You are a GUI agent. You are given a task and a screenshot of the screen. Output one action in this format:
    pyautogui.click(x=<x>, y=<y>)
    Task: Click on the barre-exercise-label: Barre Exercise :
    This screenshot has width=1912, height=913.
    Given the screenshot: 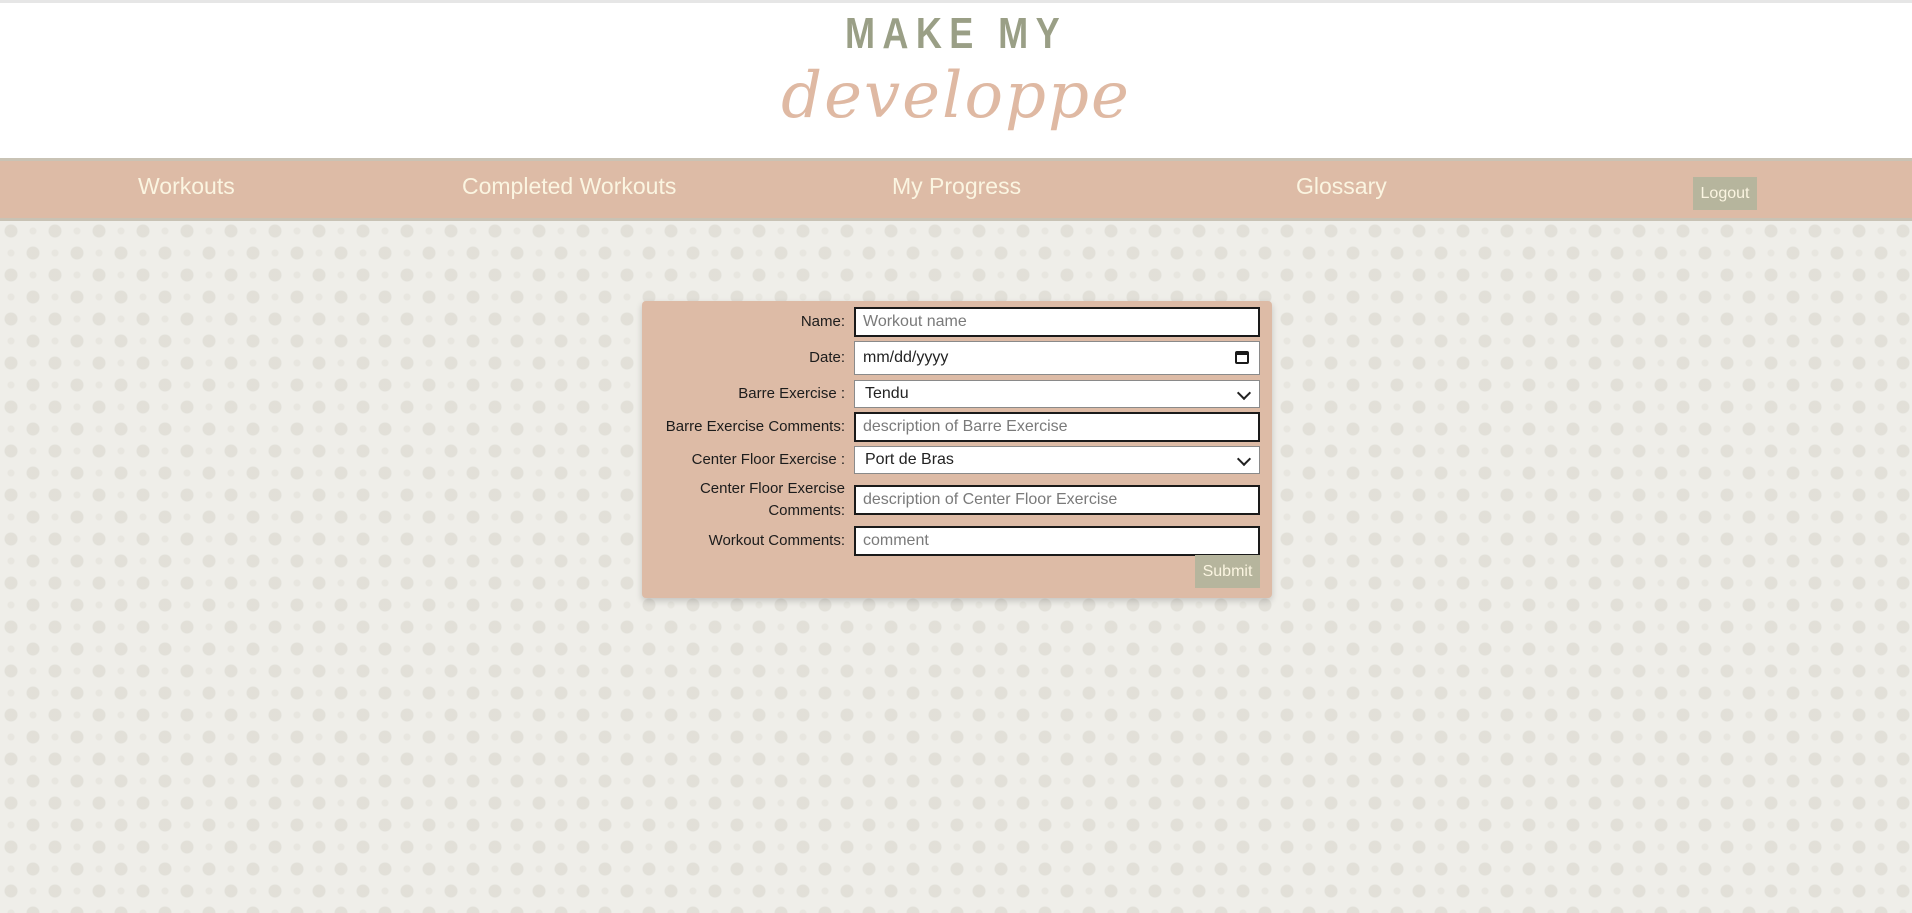 What is the action you would take?
    pyautogui.click(x=791, y=393)
    